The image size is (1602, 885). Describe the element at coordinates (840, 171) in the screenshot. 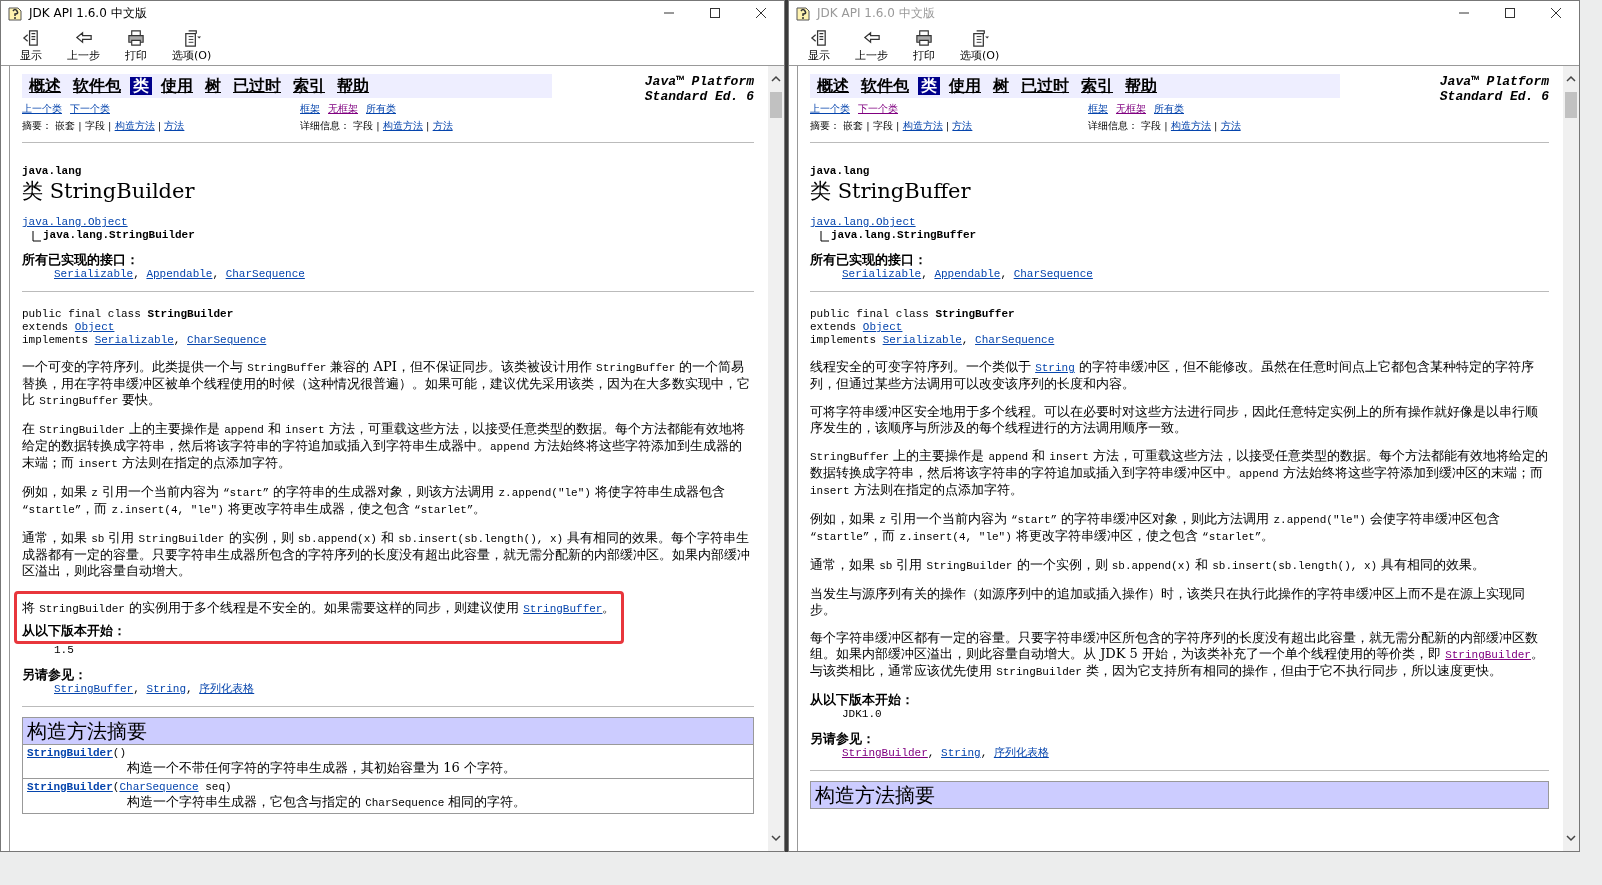

I see `package-name: java.lang` at that location.